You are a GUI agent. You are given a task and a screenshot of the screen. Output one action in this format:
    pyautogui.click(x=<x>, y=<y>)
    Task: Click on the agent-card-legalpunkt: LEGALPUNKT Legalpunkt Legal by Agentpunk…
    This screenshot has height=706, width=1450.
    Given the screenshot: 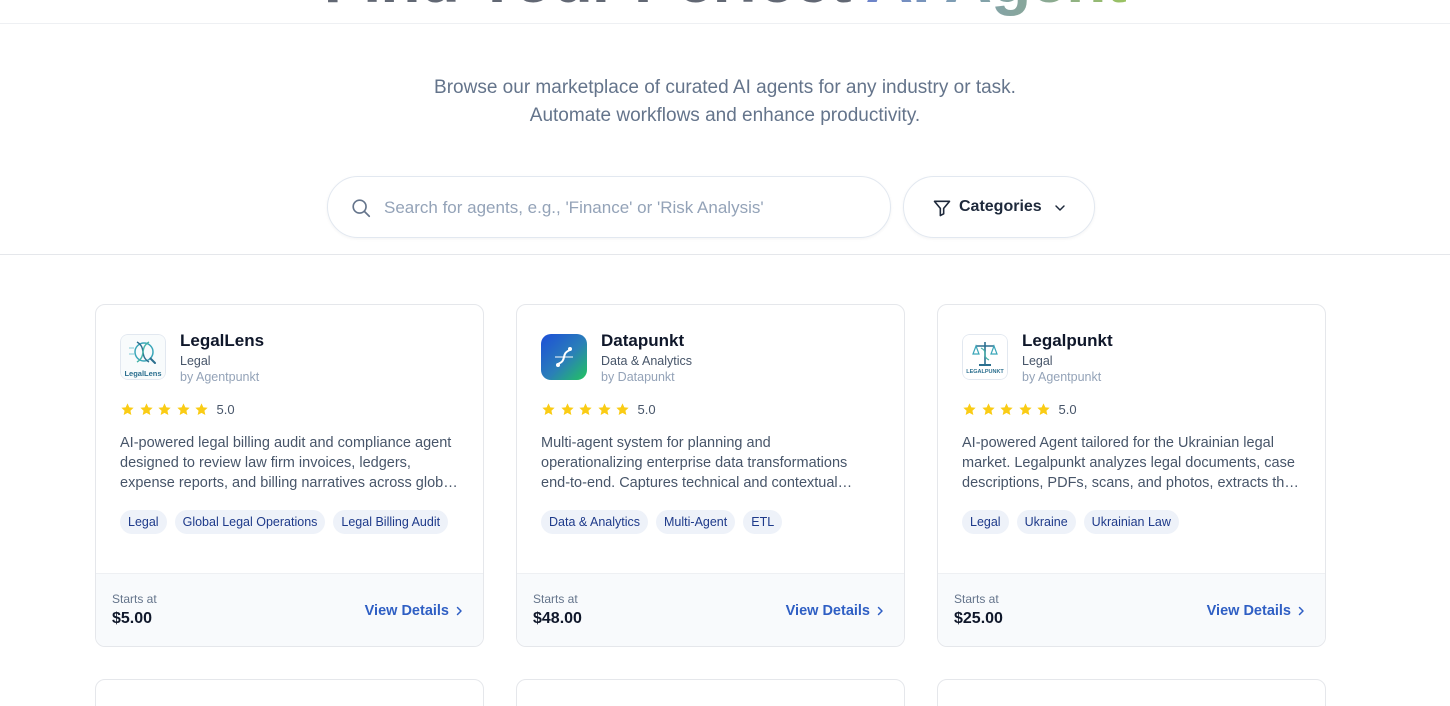 What is the action you would take?
    pyautogui.click(x=1131, y=475)
    